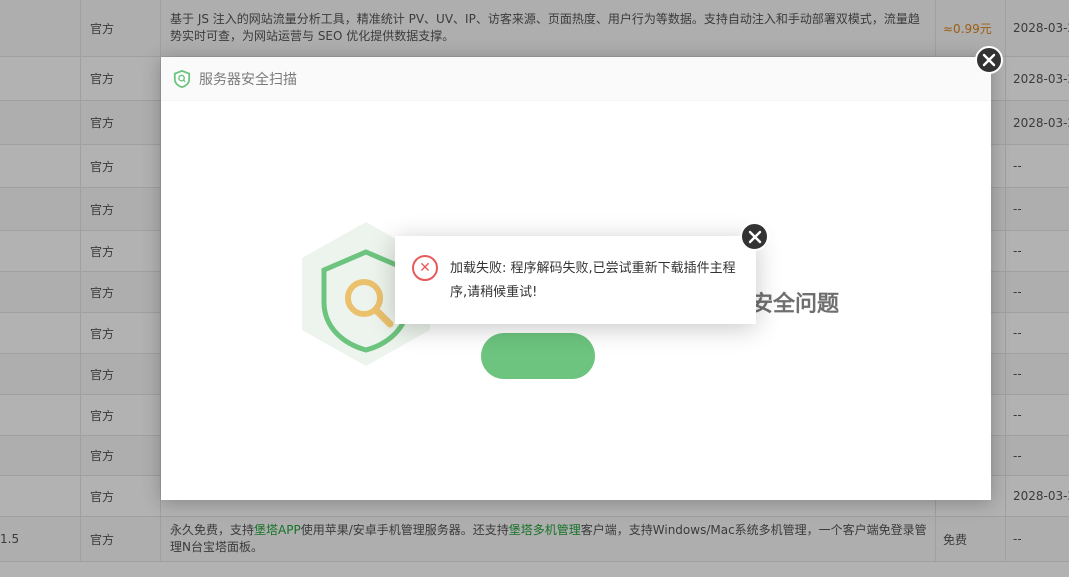 Image resolution: width=1069 pixels, height=577 pixels. I want to click on close-modal-button, so click(989, 60).